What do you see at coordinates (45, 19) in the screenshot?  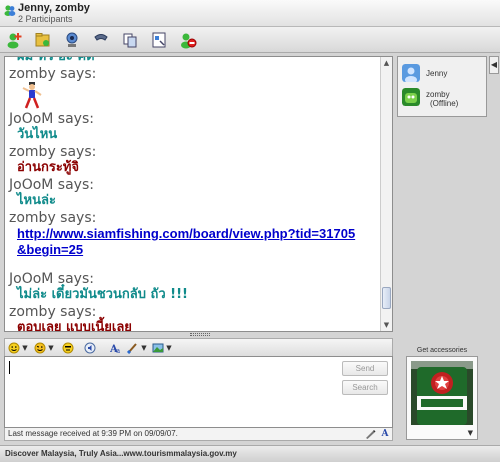 I see `participant-count: 2 Participants` at bounding box center [45, 19].